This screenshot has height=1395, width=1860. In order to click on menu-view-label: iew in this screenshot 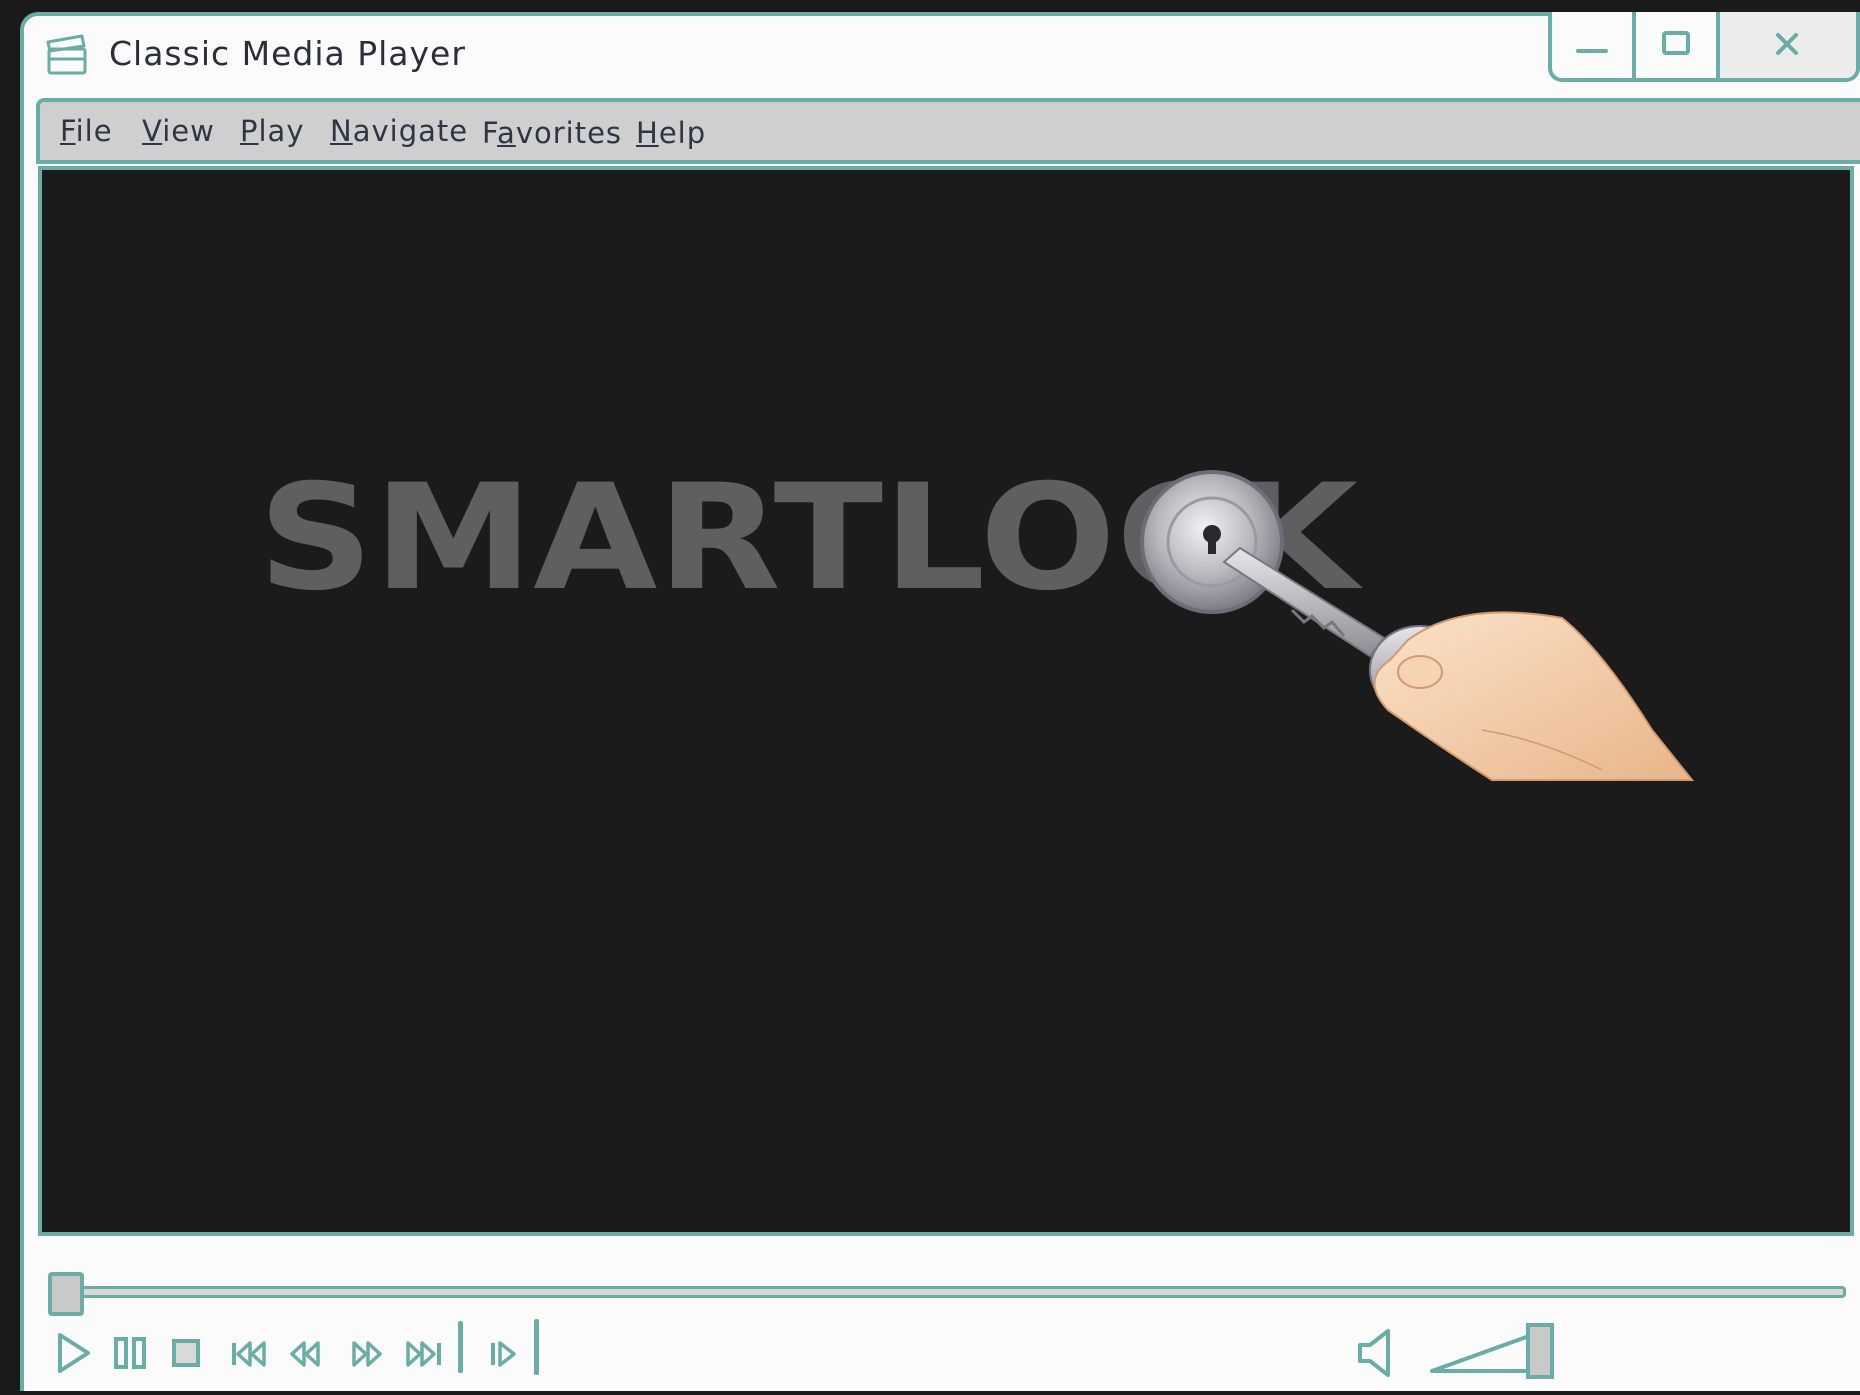, I will do `click(188, 131)`.